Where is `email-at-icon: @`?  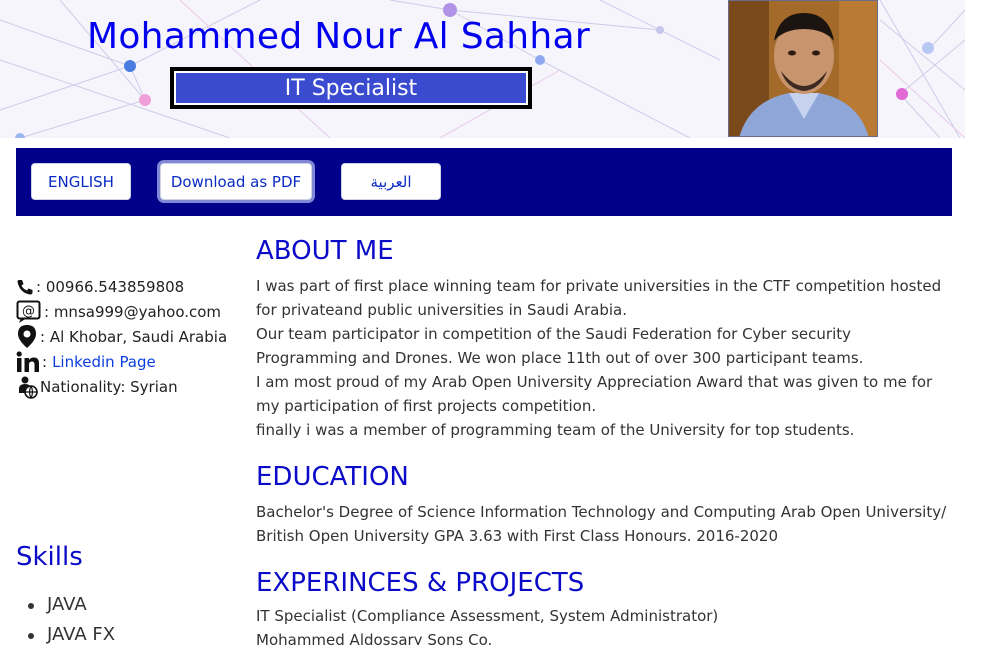
email-at-icon: @ is located at coordinates (29, 312).